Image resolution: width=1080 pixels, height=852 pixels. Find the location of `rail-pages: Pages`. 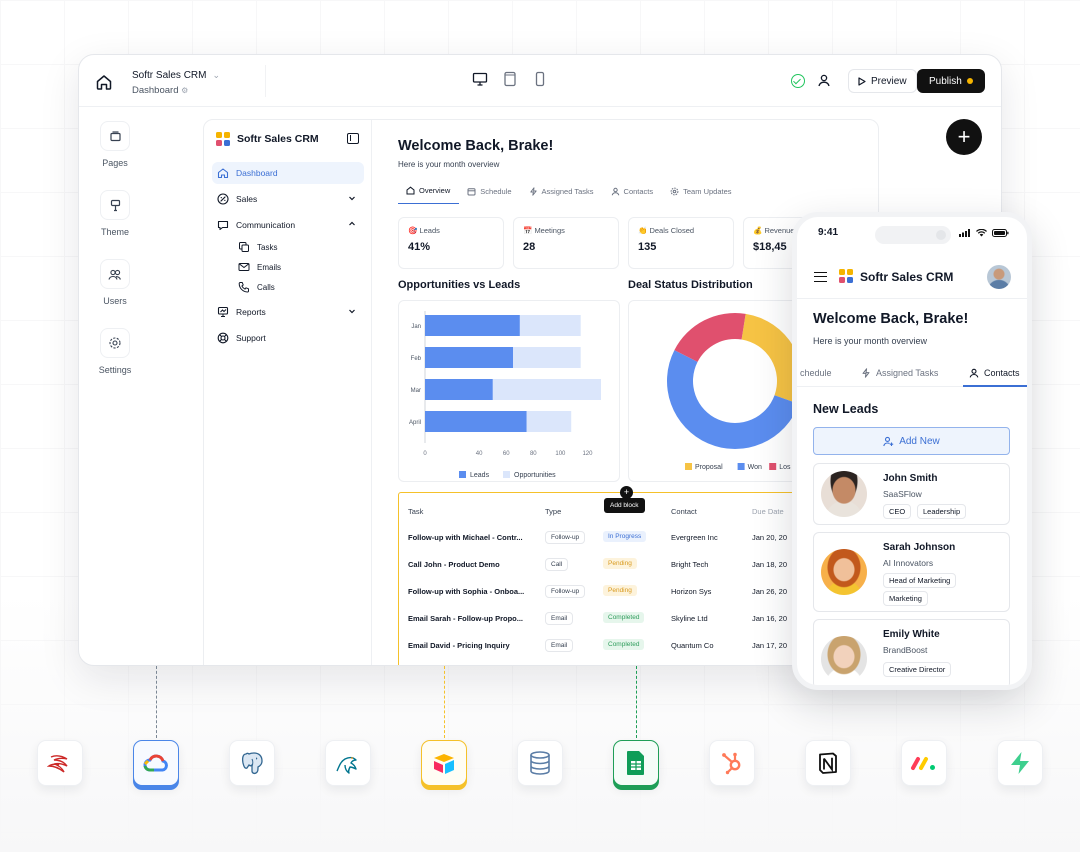

rail-pages: Pages is located at coordinates (115, 144).